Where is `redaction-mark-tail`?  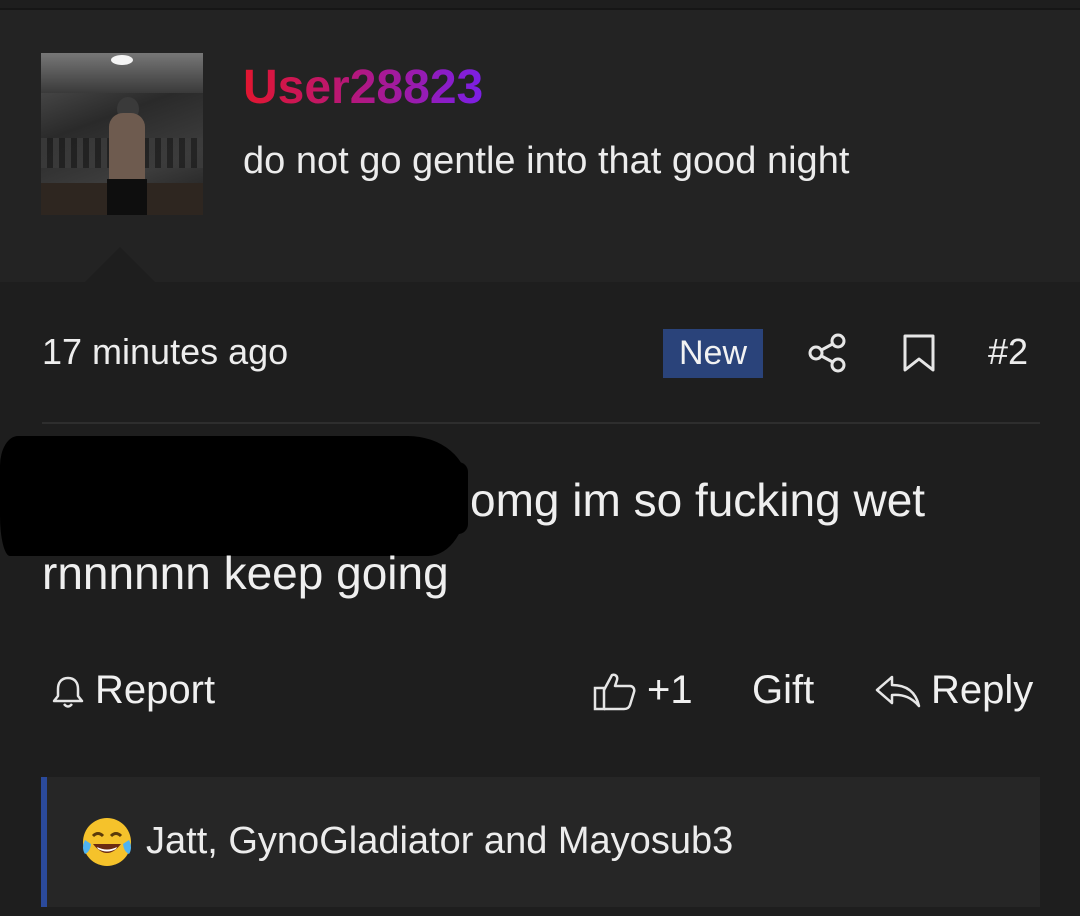
redaction-mark-tail is located at coordinates (414, 498).